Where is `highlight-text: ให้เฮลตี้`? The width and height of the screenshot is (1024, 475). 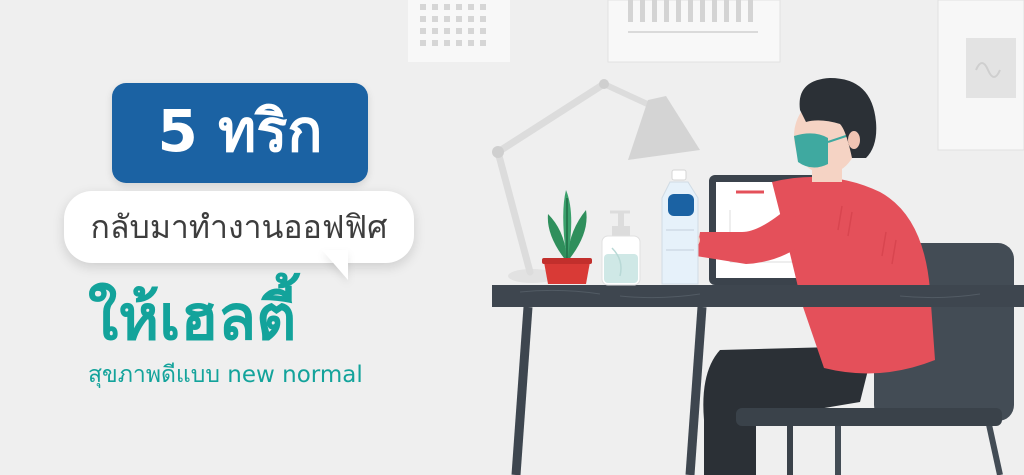 highlight-text: ให้เฮลตี้ is located at coordinates (192, 317).